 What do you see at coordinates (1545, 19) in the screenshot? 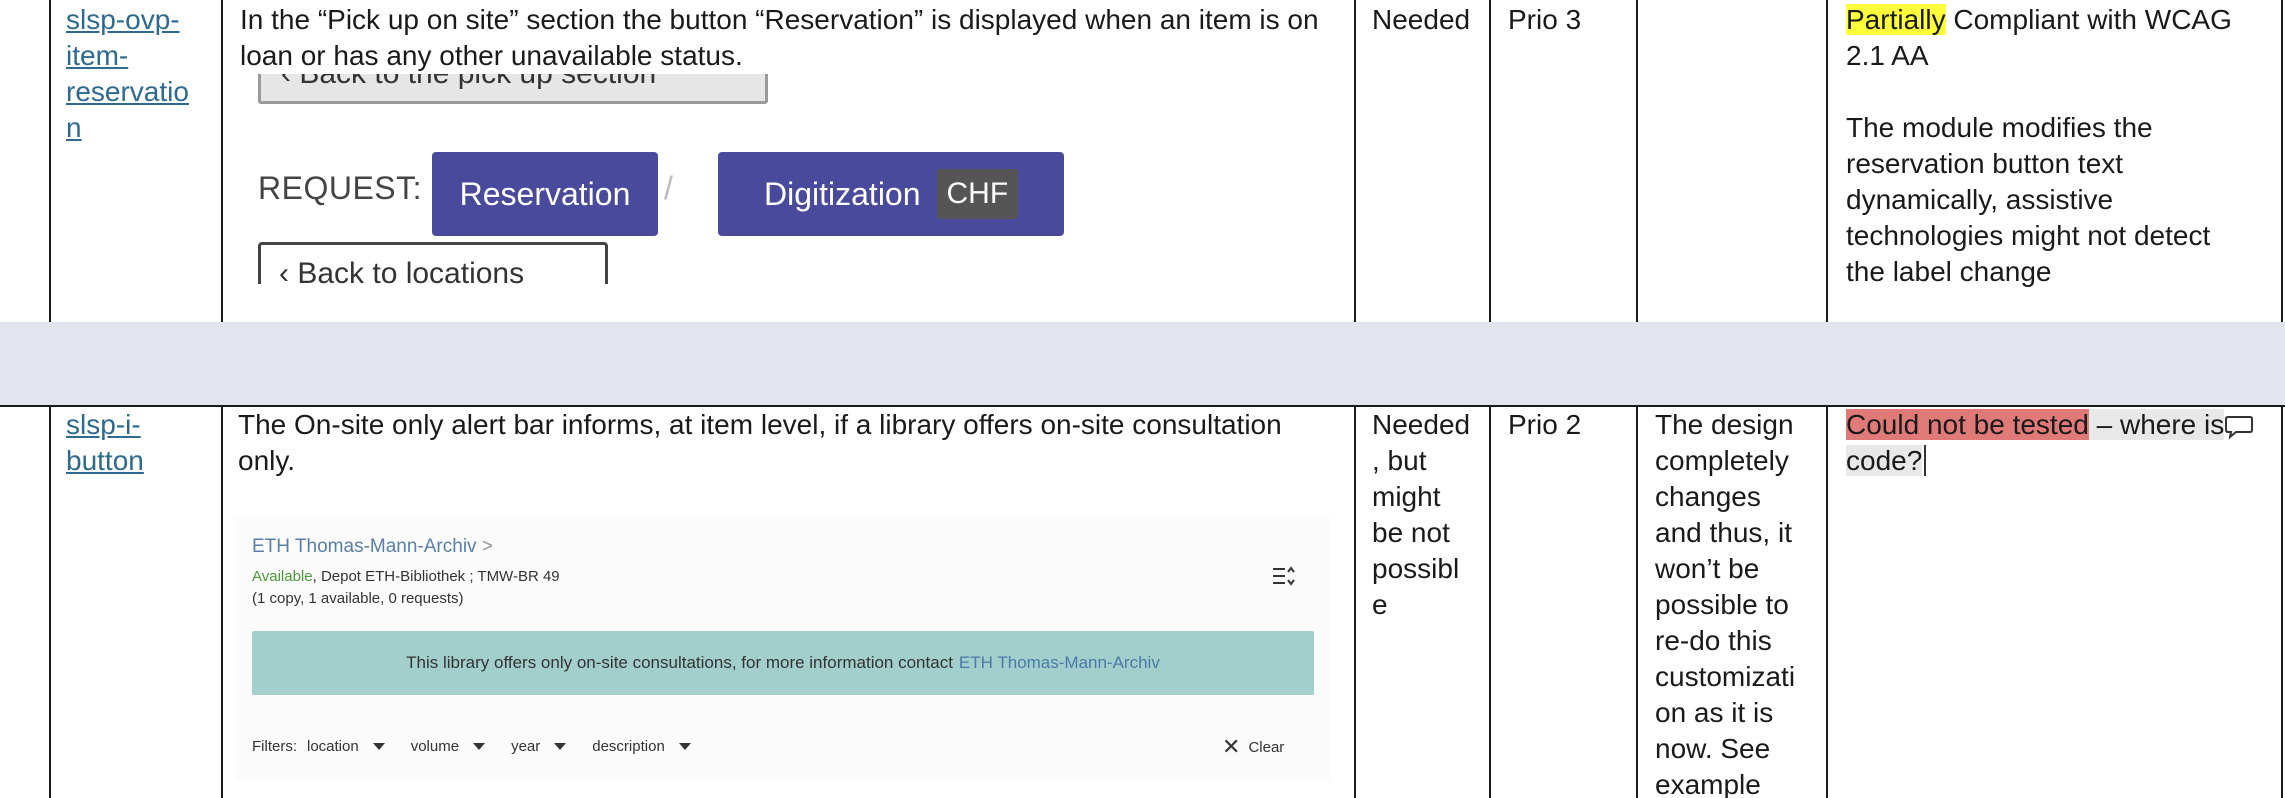
I see `priority-cell: Prio 3` at bounding box center [1545, 19].